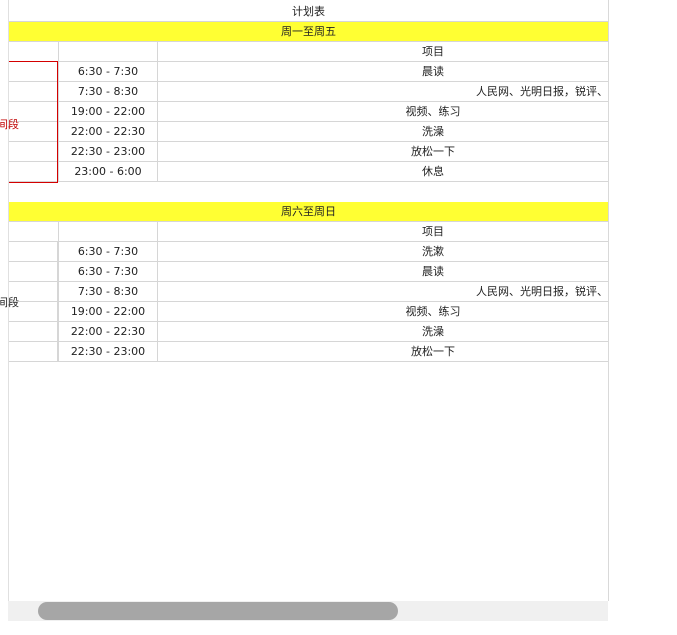 Image resolution: width=677 pixels, height=635 pixels. I want to click on weekend-header-row: 周六至周日, so click(308, 212).